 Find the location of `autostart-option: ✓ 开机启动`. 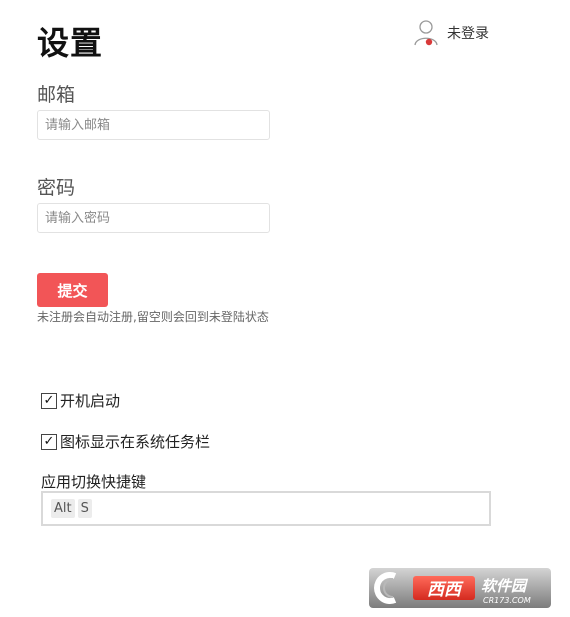

autostart-option: ✓ 开机启动 is located at coordinates (80, 400).